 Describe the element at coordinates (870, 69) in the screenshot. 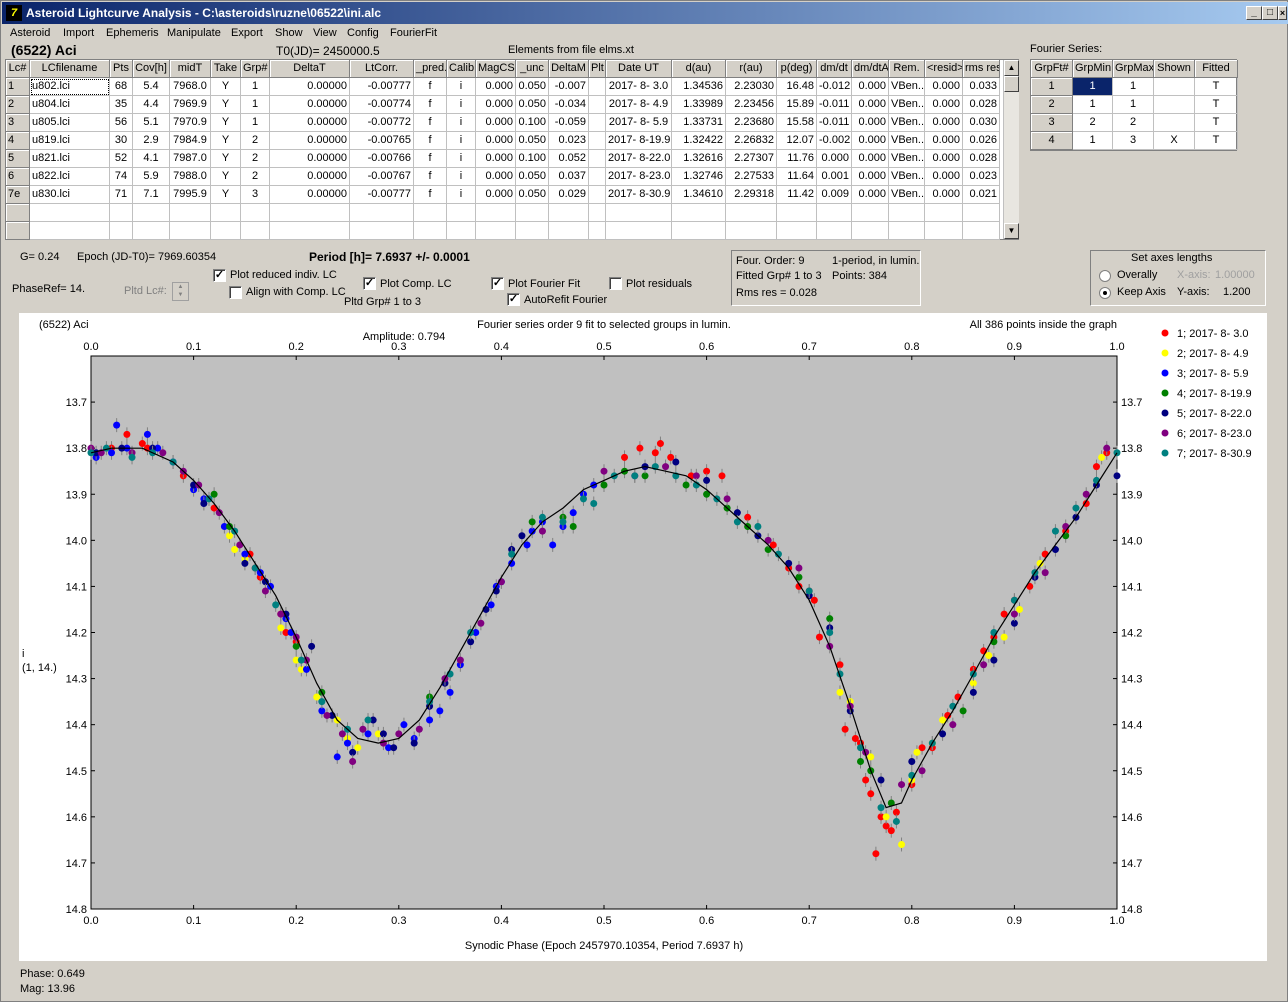

I see `column-header: dm/dtA` at that location.